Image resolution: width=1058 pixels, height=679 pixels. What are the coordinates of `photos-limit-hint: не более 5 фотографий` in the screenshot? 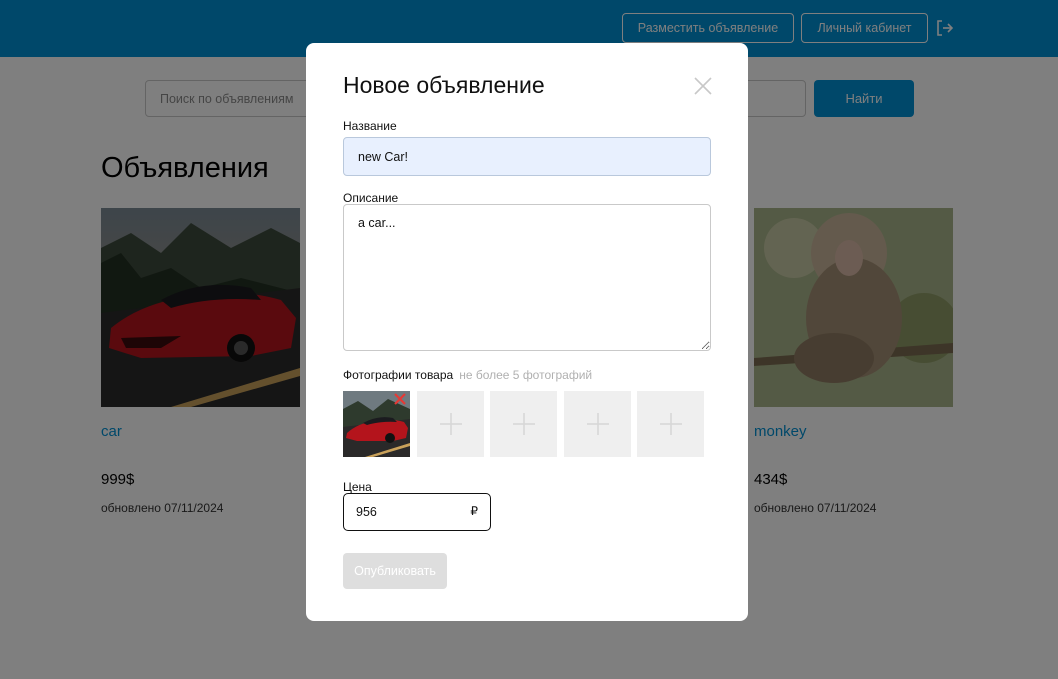 It's located at (526, 375).